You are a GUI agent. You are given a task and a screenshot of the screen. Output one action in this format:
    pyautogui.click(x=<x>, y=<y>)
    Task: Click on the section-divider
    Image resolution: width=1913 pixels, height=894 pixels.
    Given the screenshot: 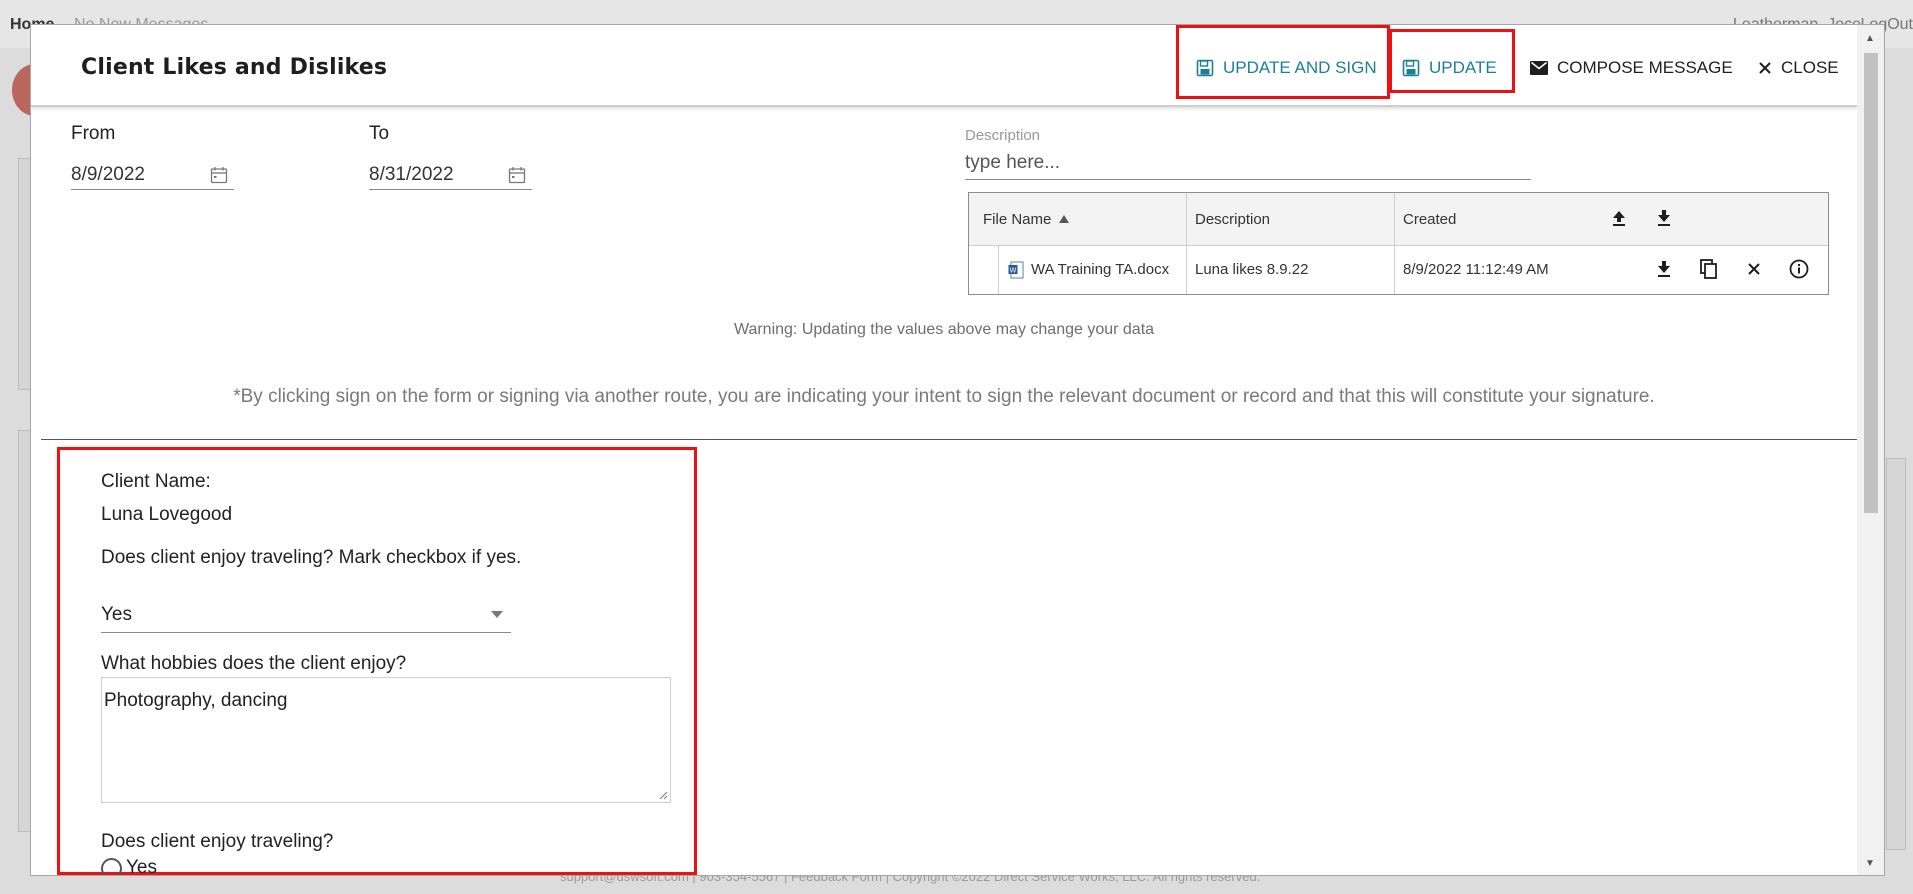 What is the action you would take?
    pyautogui.click(x=949, y=439)
    